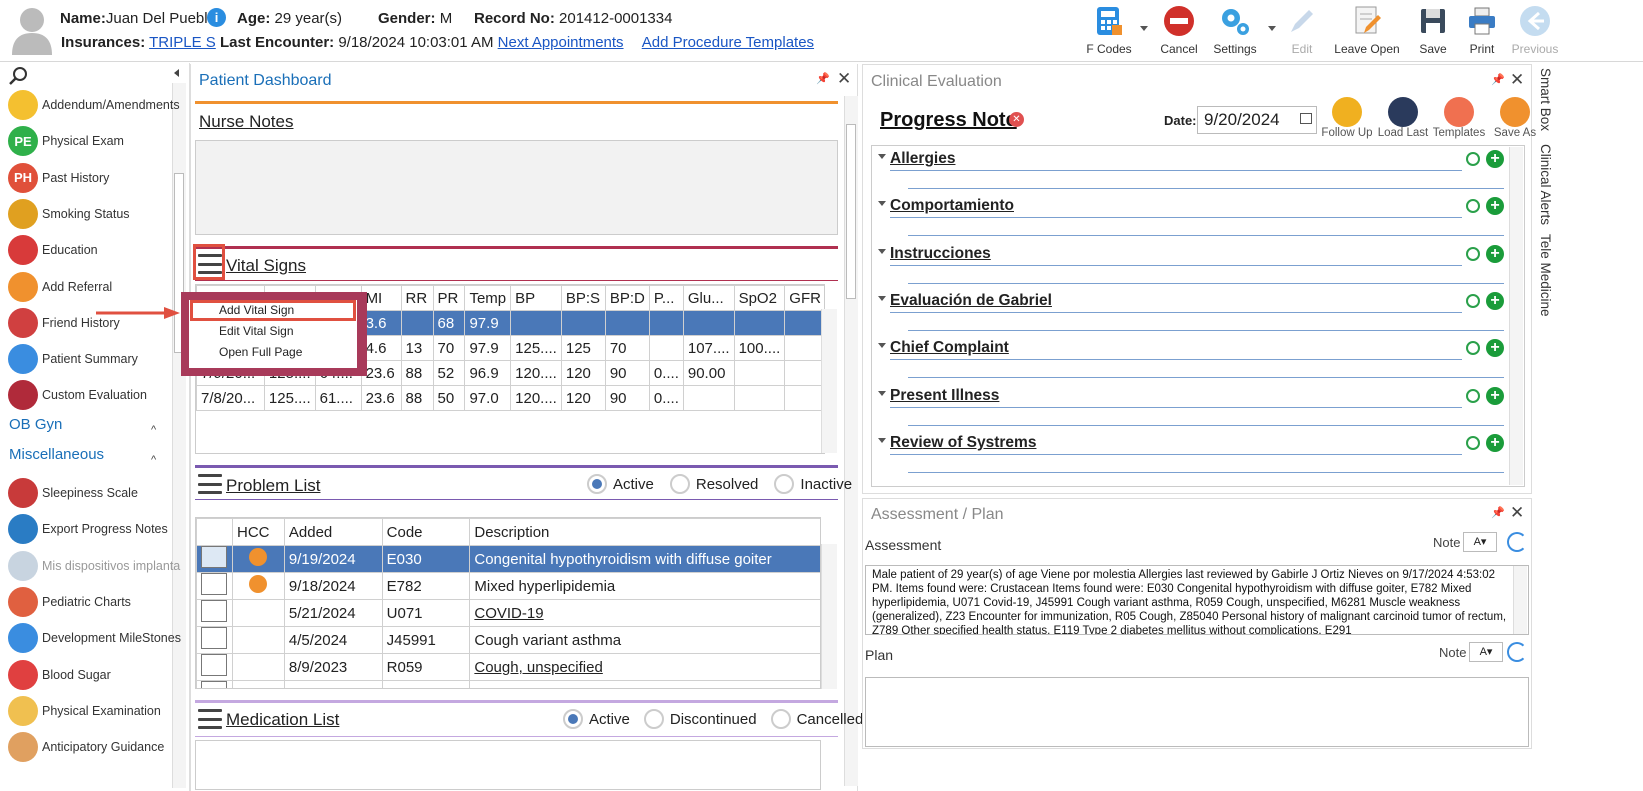 The height and width of the screenshot is (791, 1643). Describe the element at coordinates (1198, 311) in the screenshot. I see `clinical-section: Evaluación de Gabriel +` at that location.